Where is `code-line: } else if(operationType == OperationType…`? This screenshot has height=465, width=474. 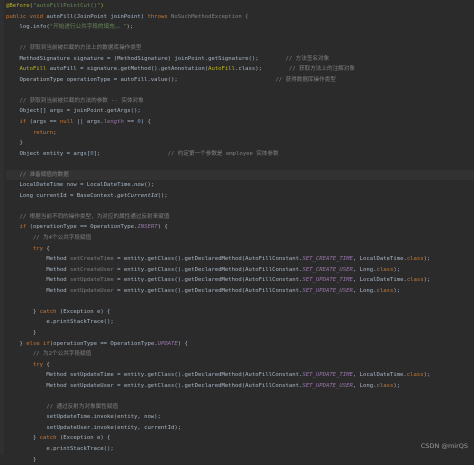 code-line: } else if(operationType == OperationType… is located at coordinates (240, 344).